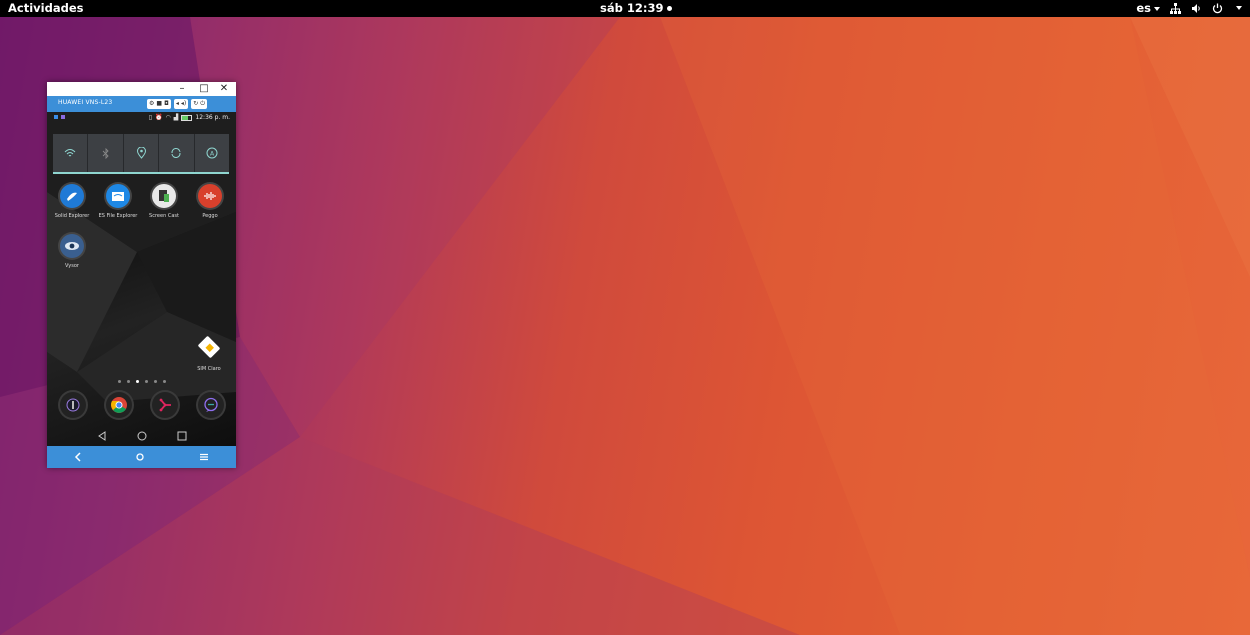  Describe the element at coordinates (187, 117) in the screenshot. I see `battery-icon` at that location.